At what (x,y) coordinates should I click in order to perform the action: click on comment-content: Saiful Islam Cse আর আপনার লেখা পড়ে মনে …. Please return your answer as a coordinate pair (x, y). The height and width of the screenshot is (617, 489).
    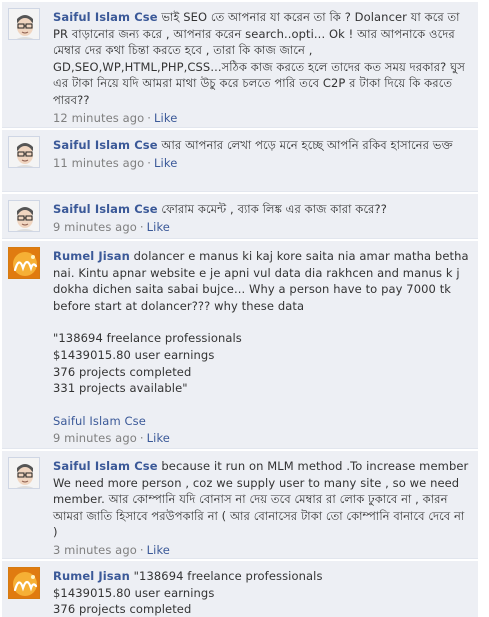
    Looking at the image, I should click on (262, 154).